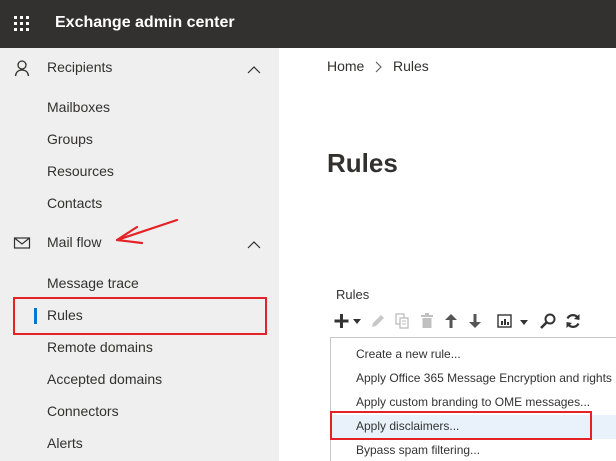 The image size is (616, 461). What do you see at coordinates (362, 163) in the screenshot?
I see `page-title: Rules` at bounding box center [362, 163].